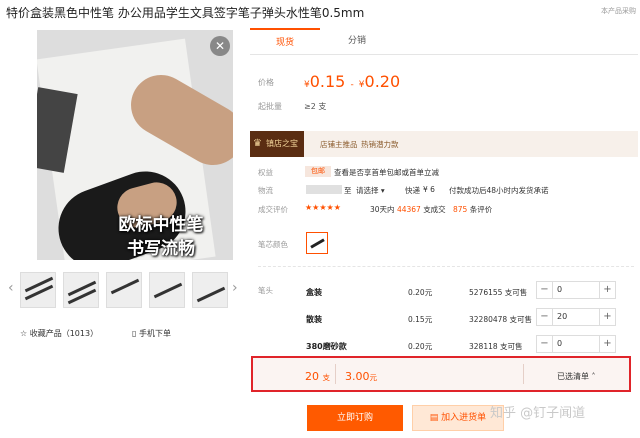 This screenshot has height=438, width=640. Describe the element at coordinates (441, 374) in the screenshot. I see `order-summary: 20 支 3.00元 已选清单 ˄` at that location.